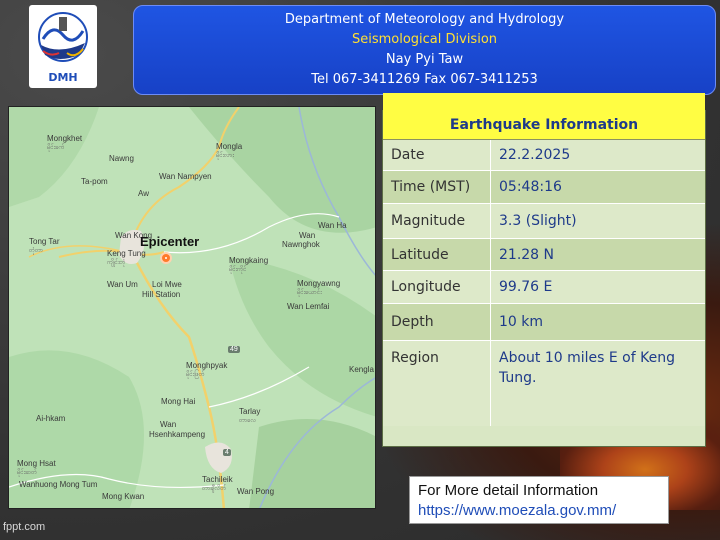 Image resolution: width=720 pixels, height=540 pixels. What do you see at coordinates (521, 322) in the screenshot?
I see `info-value: 10 km` at bounding box center [521, 322].